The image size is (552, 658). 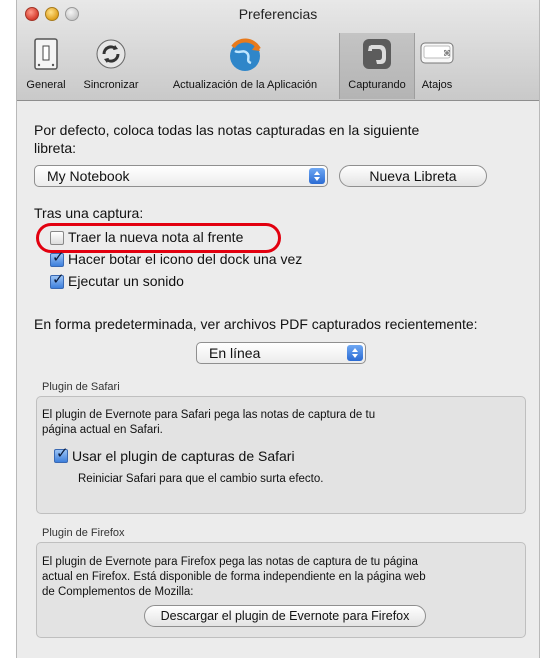 I want to click on sync-icon, so click(x=111, y=55).